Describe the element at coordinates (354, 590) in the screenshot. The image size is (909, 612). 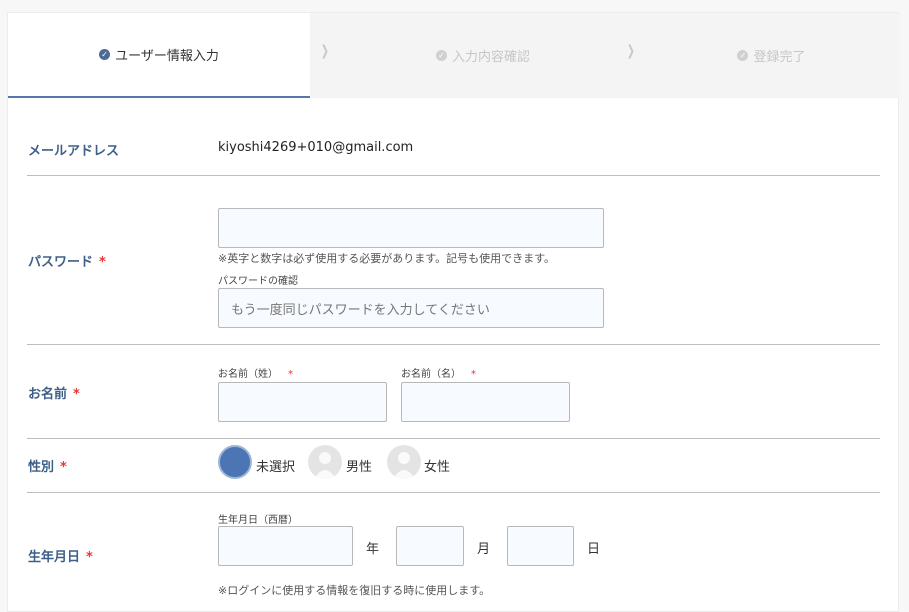
I see `birthday-note: ※ログインに使用する情報を復旧する時に使用します。` at that location.